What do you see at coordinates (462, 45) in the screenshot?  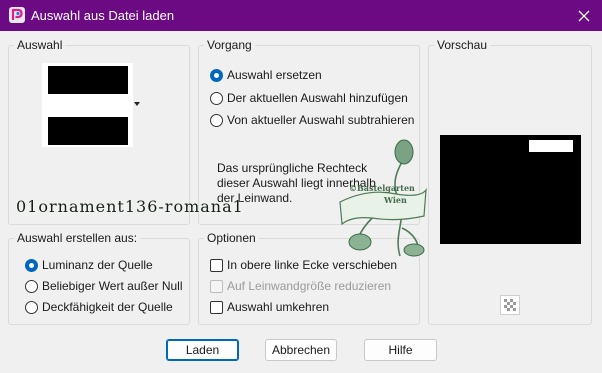 I see `vorschau-group-title: Vorschau` at bounding box center [462, 45].